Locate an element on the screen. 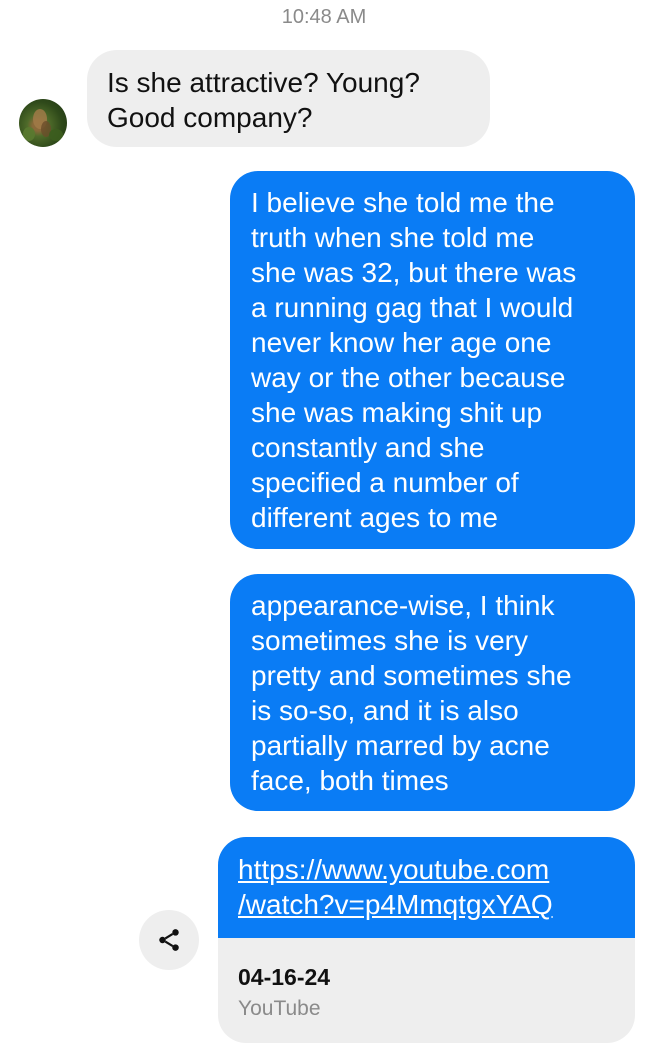 This screenshot has height=1054, width=648. share-button is located at coordinates (169, 940).